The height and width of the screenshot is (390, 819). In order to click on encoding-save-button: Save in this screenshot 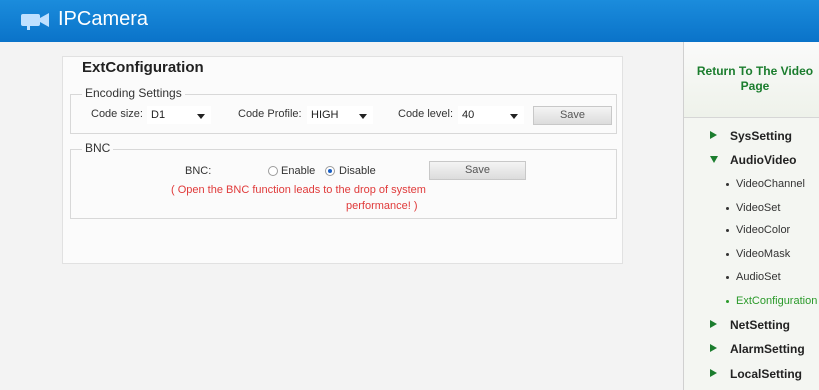, I will do `click(572, 115)`.